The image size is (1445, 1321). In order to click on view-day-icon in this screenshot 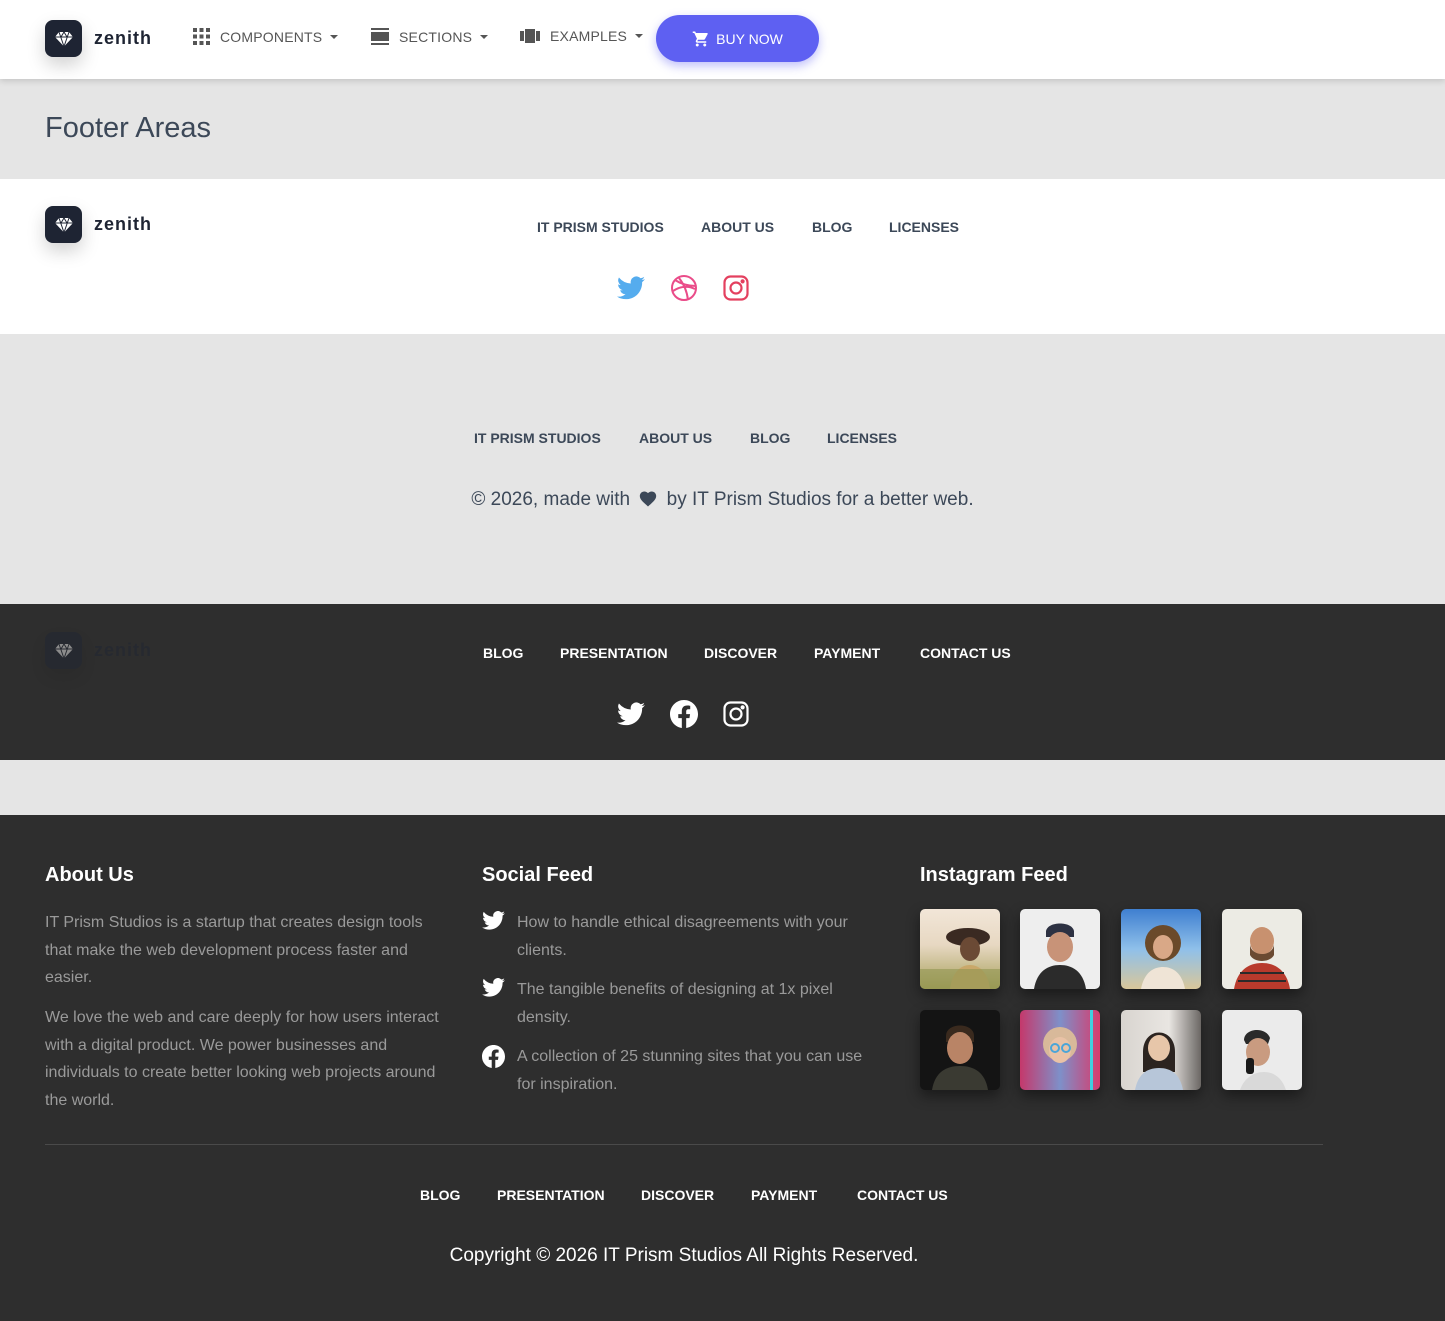, I will do `click(380, 36)`.